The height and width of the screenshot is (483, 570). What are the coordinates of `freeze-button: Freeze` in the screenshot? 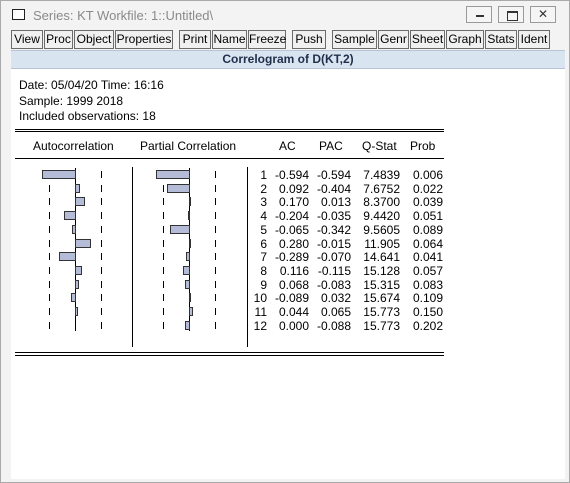 It's located at (267, 39).